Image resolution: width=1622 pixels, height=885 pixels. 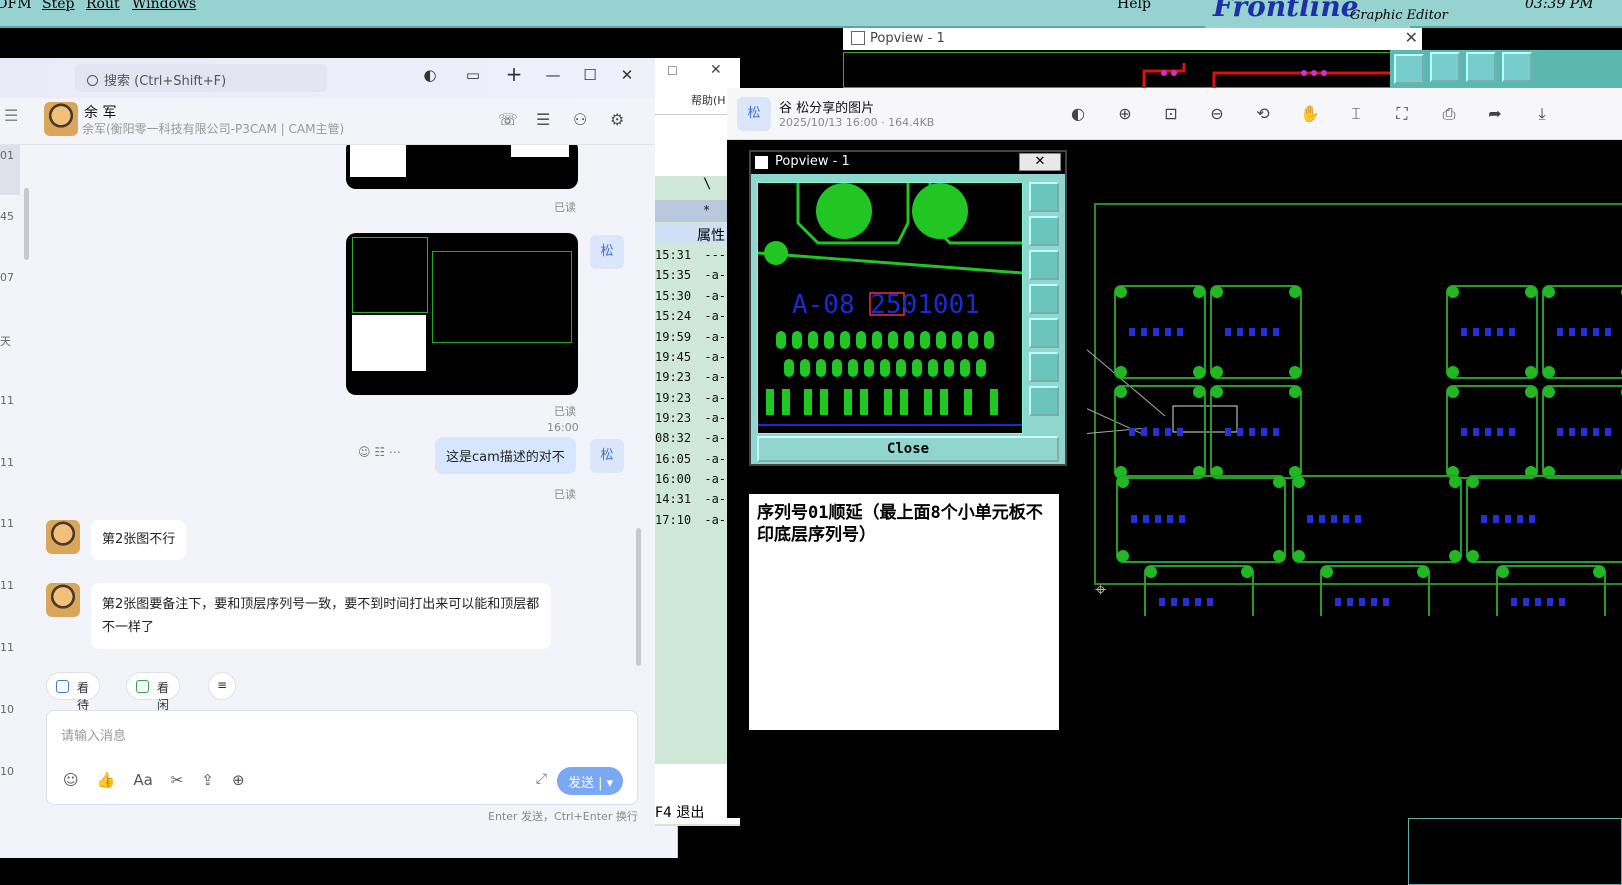 I want to click on like-icon: 👍, so click(x=106, y=780).